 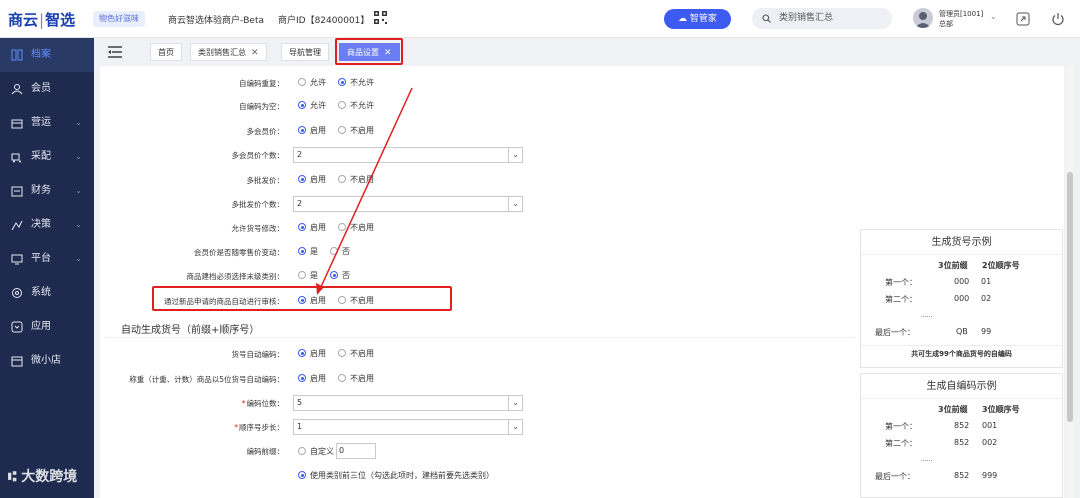 What do you see at coordinates (822, 18) in the screenshot?
I see `search-input: 类别销售汇总` at bounding box center [822, 18].